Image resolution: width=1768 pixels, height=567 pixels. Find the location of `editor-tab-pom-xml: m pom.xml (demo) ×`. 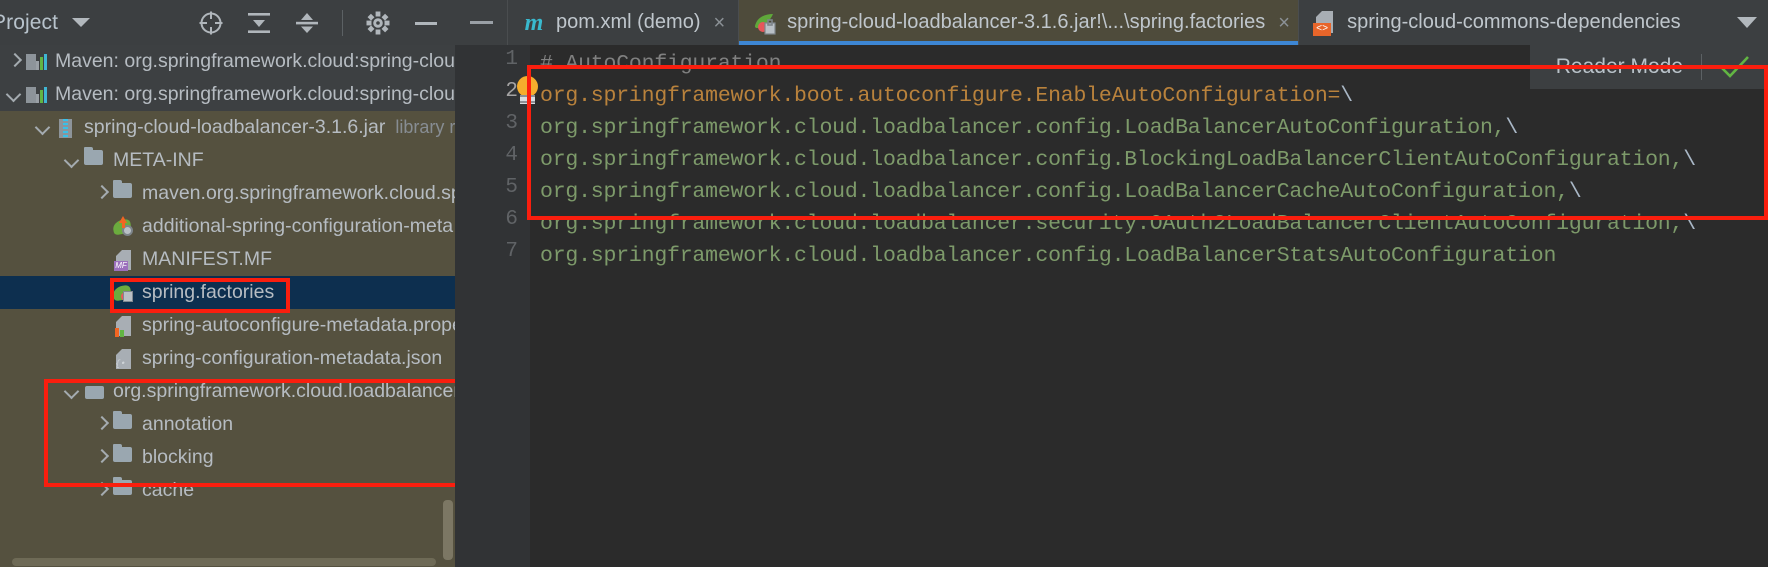

editor-tab-pom-xml: m pom.xml (demo) × is located at coordinates (622, 22).